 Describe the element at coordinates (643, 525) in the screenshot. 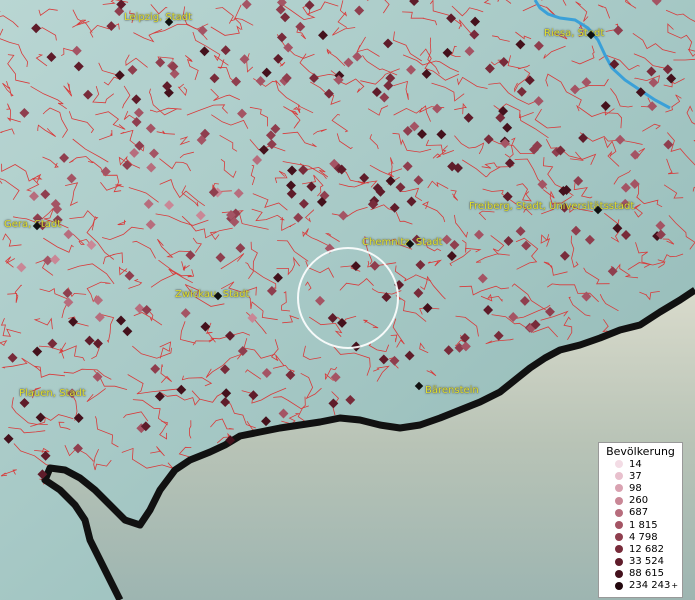

I see `legend-label: 1 815` at that location.